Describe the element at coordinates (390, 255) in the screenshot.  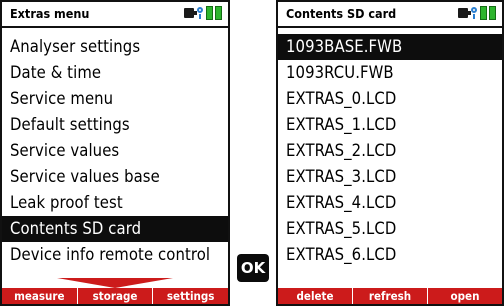
I see `file-item-extras-6: EXTRAS_6.LCD` at that location.